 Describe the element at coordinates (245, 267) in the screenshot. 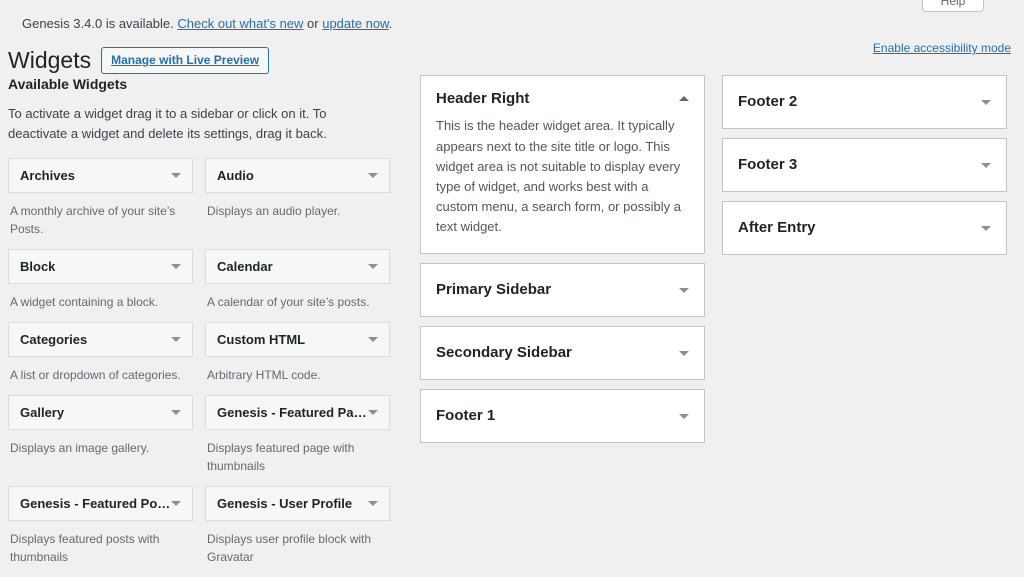

I see `widget-name: Calendar` at that location.